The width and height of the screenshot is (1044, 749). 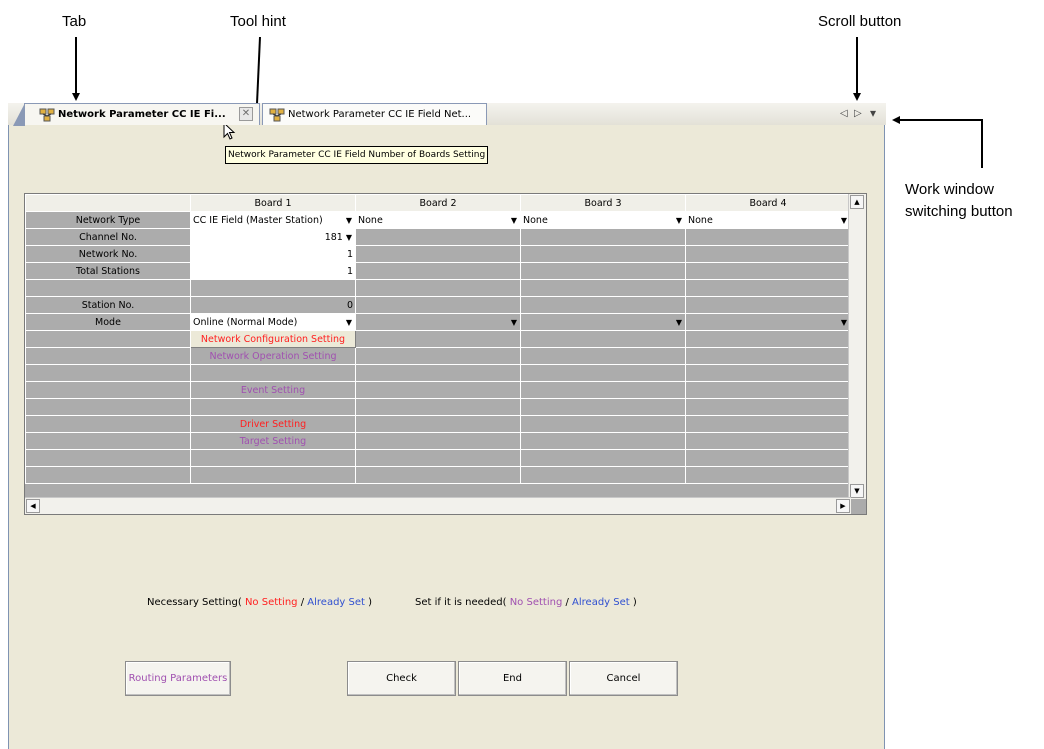 I want to click on callout-scroll-button: Scroll button, so click(x=860, y=21).